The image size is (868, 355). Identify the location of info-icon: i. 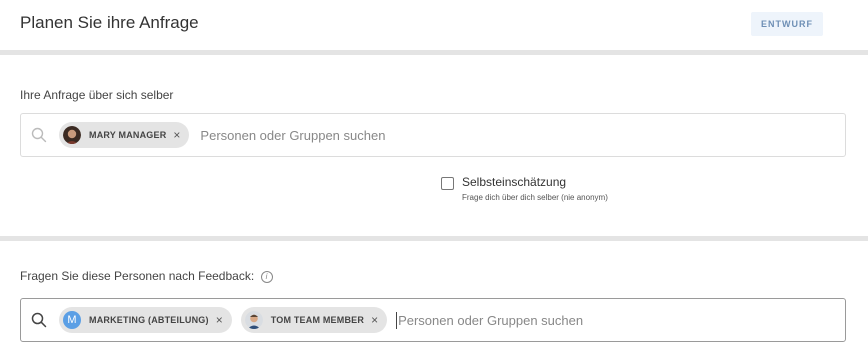
(266, 277).